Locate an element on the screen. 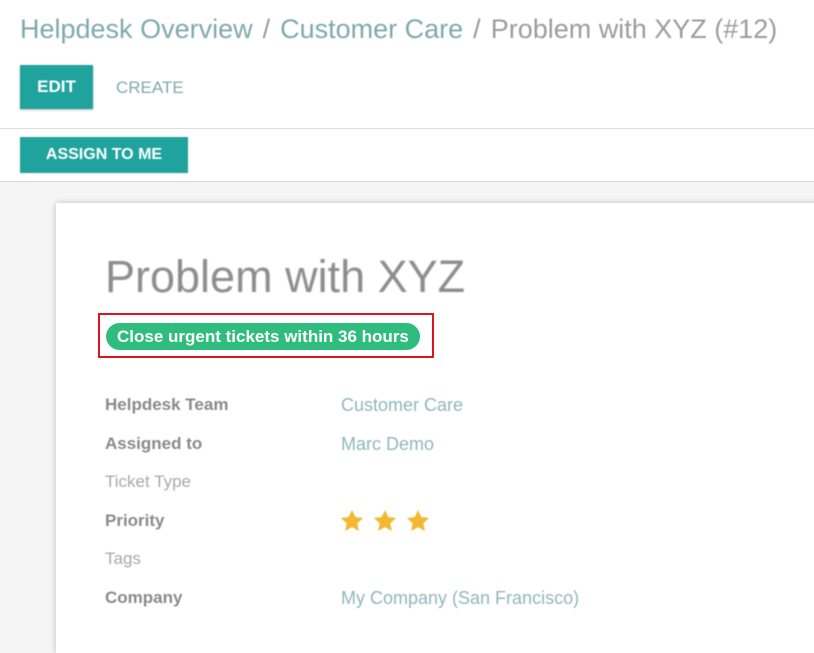 The height and width of the screenshot is (653, 814). priority-stars is located at coordinates (385, 521).